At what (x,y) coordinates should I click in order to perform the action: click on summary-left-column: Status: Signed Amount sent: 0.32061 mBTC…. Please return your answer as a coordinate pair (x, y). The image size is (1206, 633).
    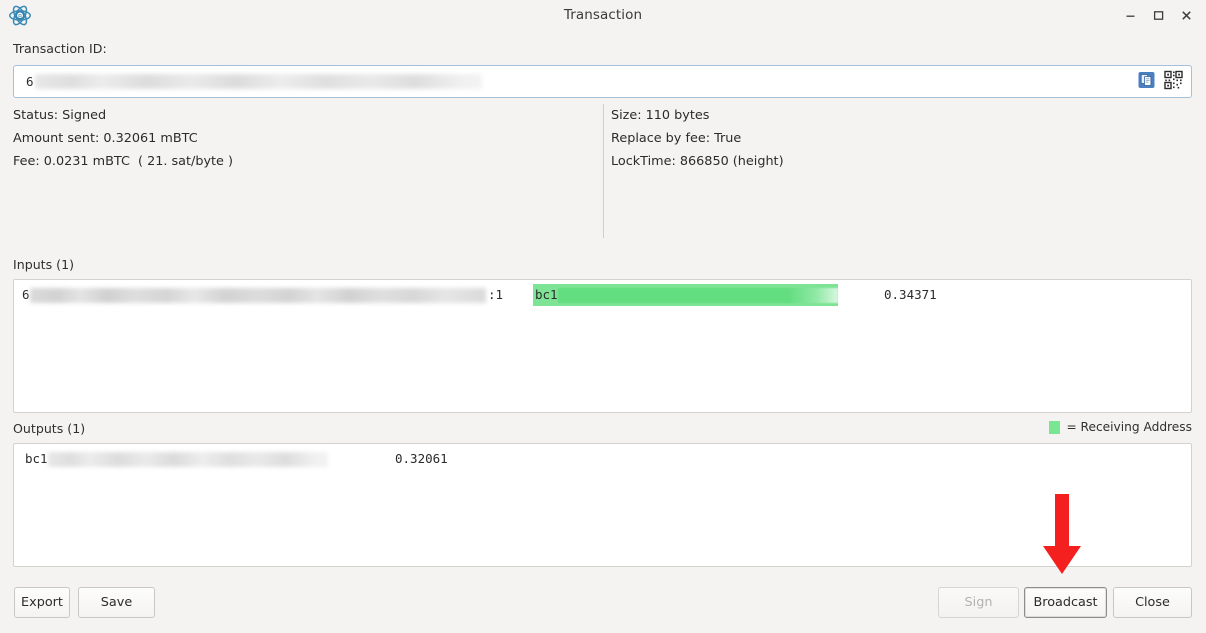
    Looking at the image, I should click on (123, 138).